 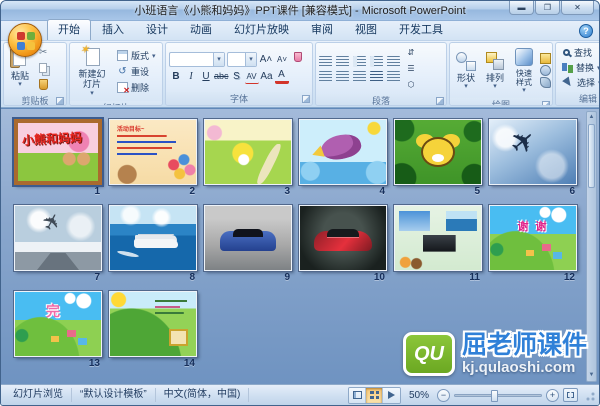 I want to click on align-center-button, so click(x=342, y=76).